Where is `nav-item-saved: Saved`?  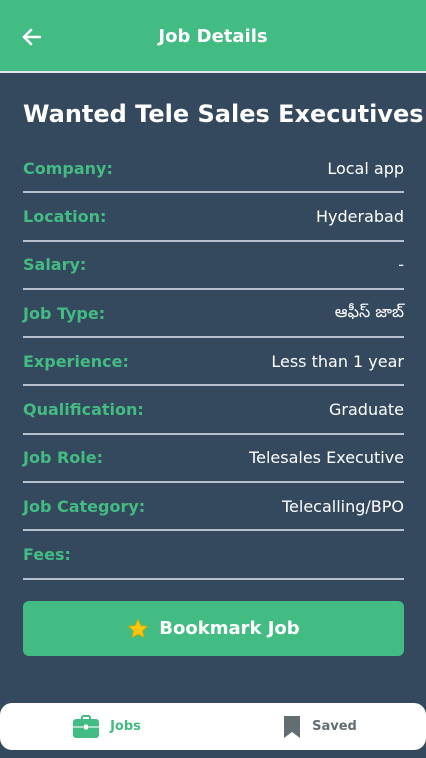 nav-item-saved: Saved is located at coordinates (319, 726).